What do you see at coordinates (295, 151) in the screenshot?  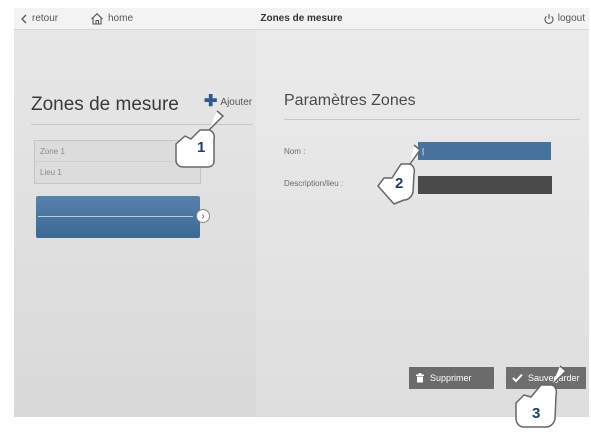 I see `nom-label: Nom :` at bounding box center [295, 151].